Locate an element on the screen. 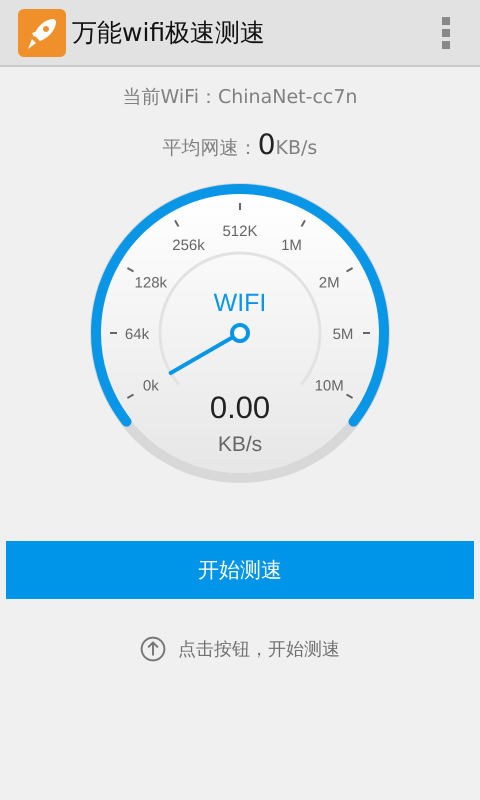 This screenshot has width=480, height=800. average-speed-unit: KB/s is located at coordinates (297, 148).